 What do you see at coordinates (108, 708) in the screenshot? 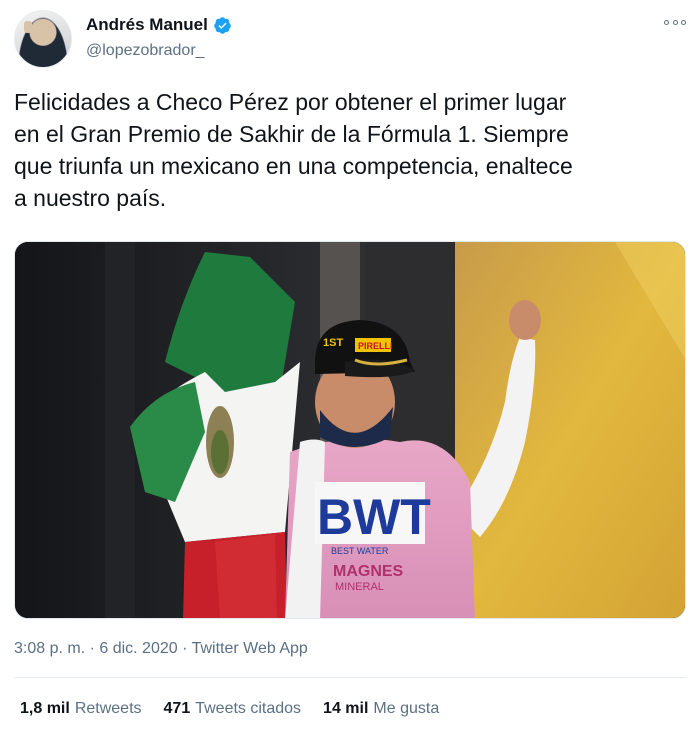
I see `retweets-label: Retweets` at bounding box center [108, 708].